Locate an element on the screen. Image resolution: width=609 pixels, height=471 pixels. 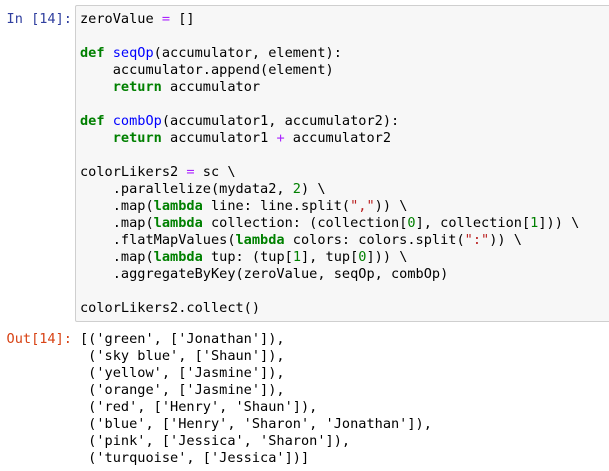
code-token: "," is located at coordinates (362, 206).